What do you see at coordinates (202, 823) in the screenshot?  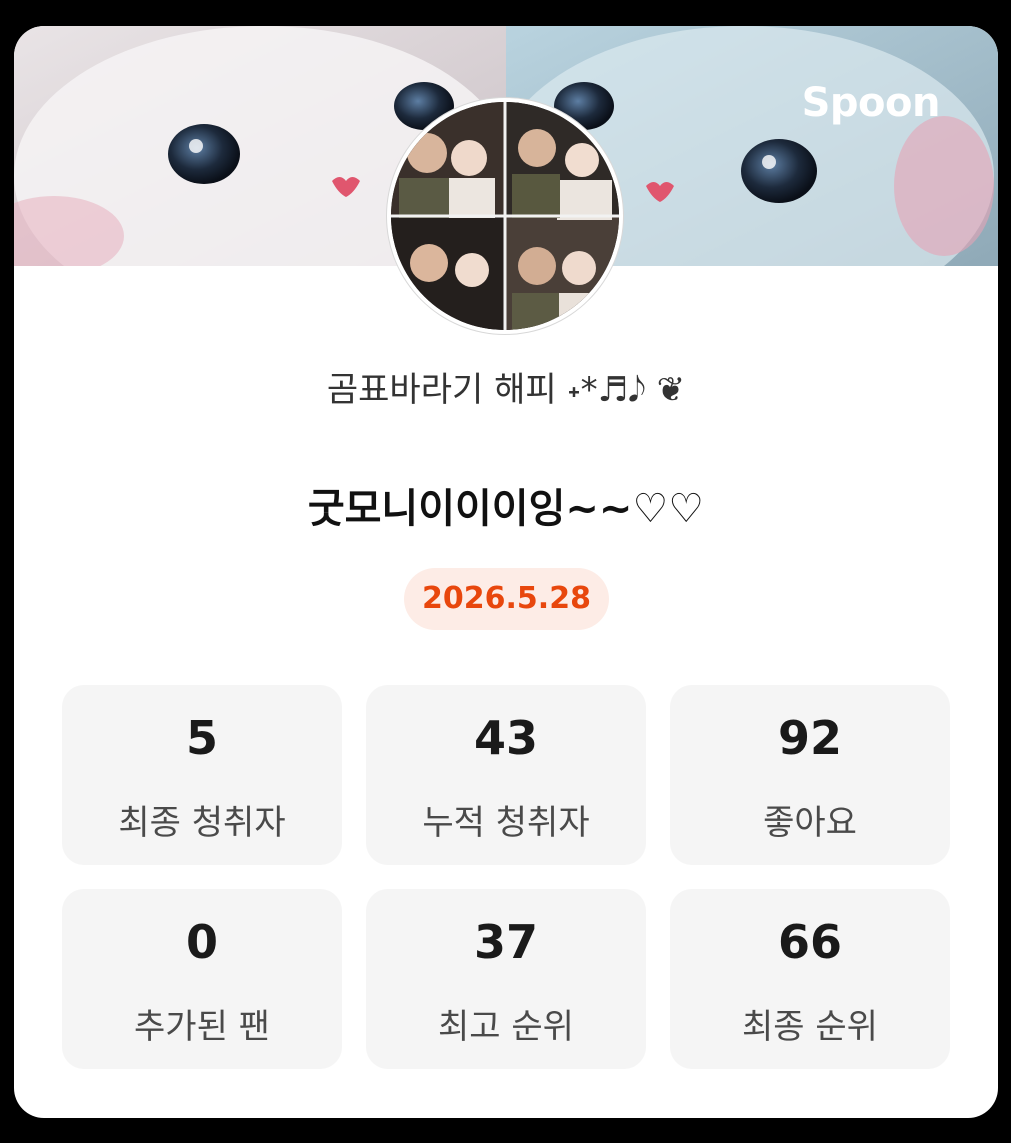 I see `stat-label: 최종 청취자` at bounding box center [202, 823].